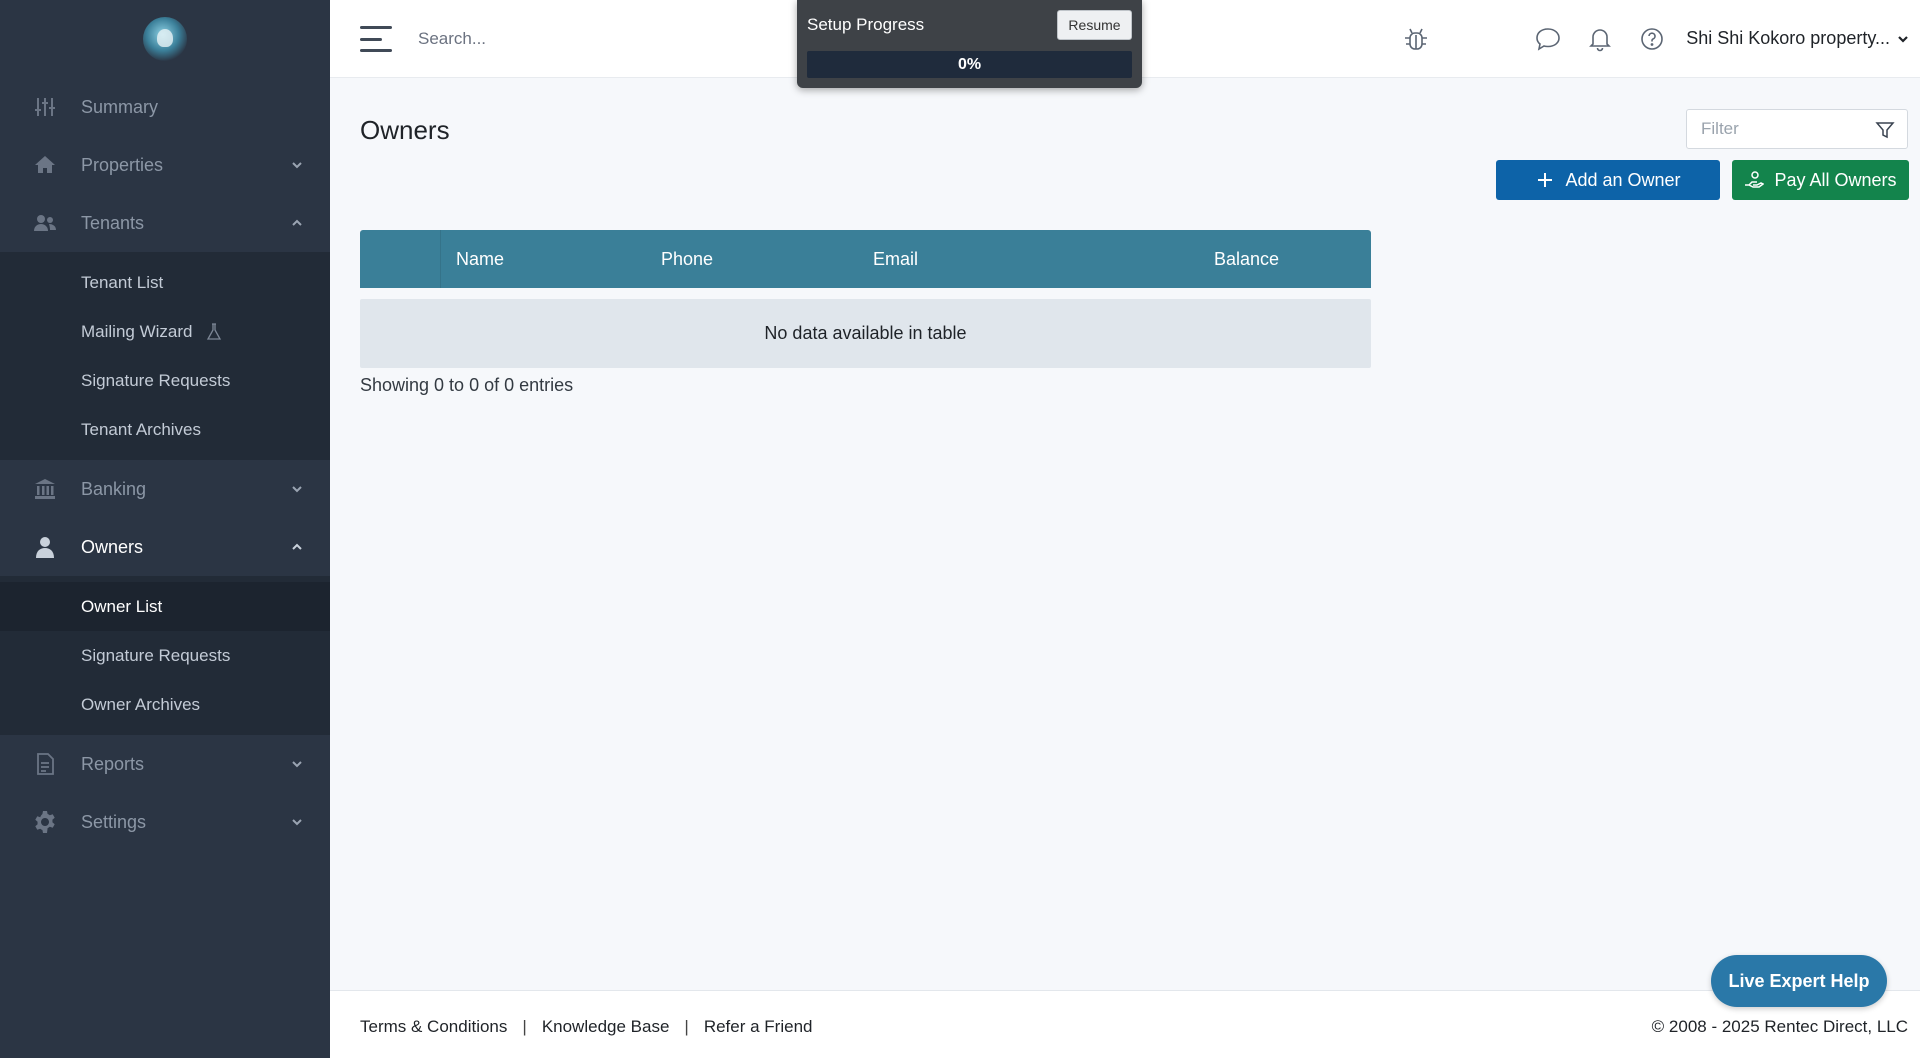  I want to click on bug-icon, so click(1416, 39).